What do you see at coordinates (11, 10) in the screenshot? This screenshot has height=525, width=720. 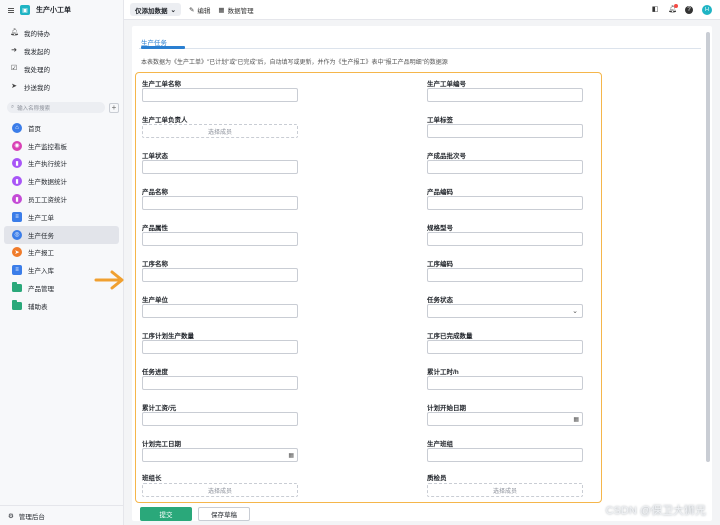 I see `menu-toggle-icon` at bounding box center [11, 10].